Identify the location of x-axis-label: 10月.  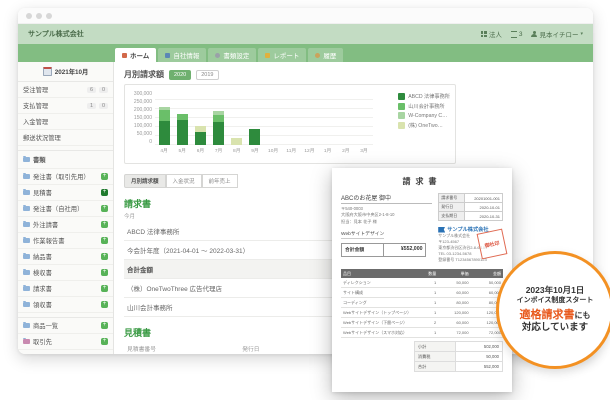
(273, 151).